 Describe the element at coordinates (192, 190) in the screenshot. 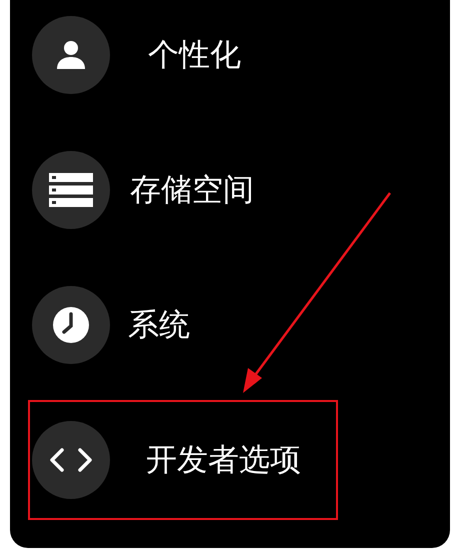

I see `setting-item: 存储空间` at that location.